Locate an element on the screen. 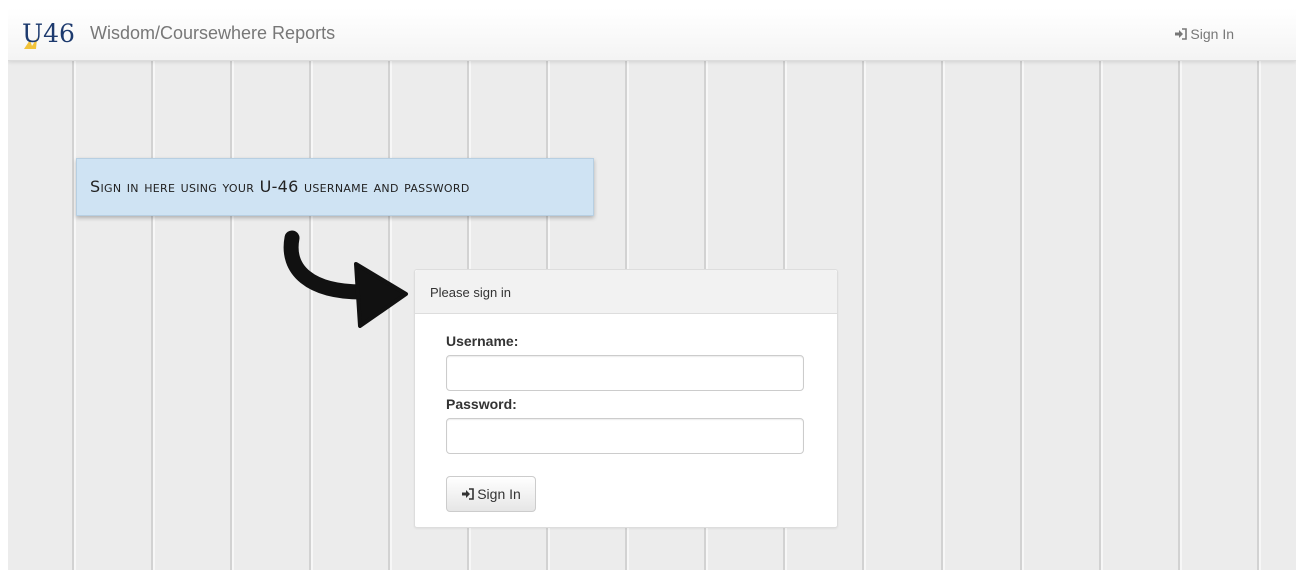 This screenshot has width=1296, height=570. username-input is located at coordinates (625, 373).